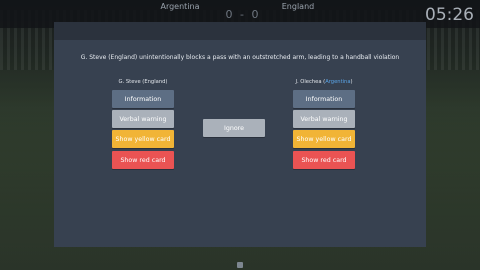  Describe the element at coordinates (240, 265) in the screenshot. I see `pitch-marker` at that location.